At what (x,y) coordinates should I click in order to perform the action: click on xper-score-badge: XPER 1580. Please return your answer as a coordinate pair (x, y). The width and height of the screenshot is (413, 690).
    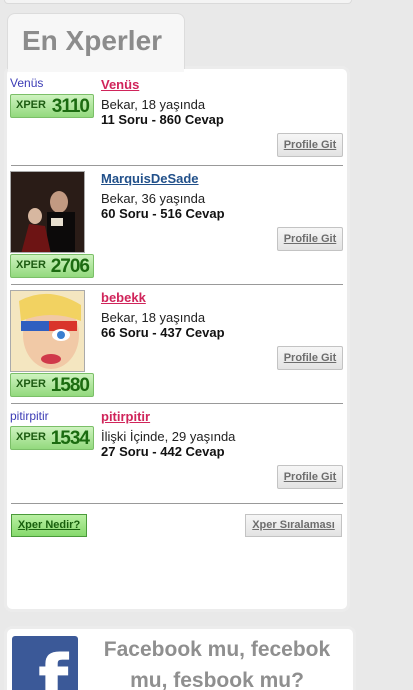
    Looking at the image, I should click on (52, 385).